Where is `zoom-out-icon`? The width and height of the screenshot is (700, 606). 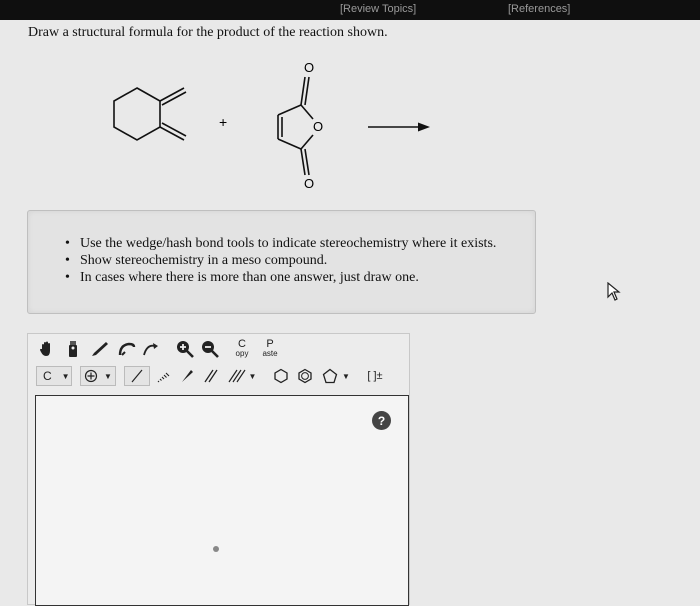
zoom-out-icon is located at coordinates (210, 349).